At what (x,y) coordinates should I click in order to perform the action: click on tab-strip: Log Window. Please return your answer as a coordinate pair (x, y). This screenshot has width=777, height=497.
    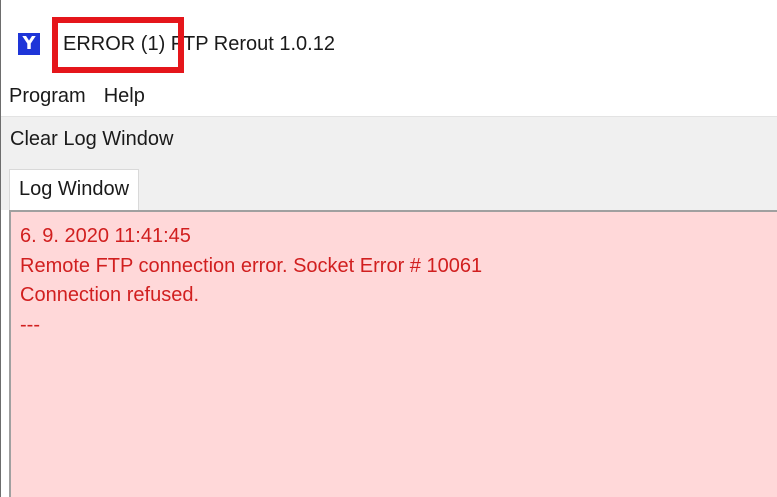
    Looking at the image, I should click on (389, 186).